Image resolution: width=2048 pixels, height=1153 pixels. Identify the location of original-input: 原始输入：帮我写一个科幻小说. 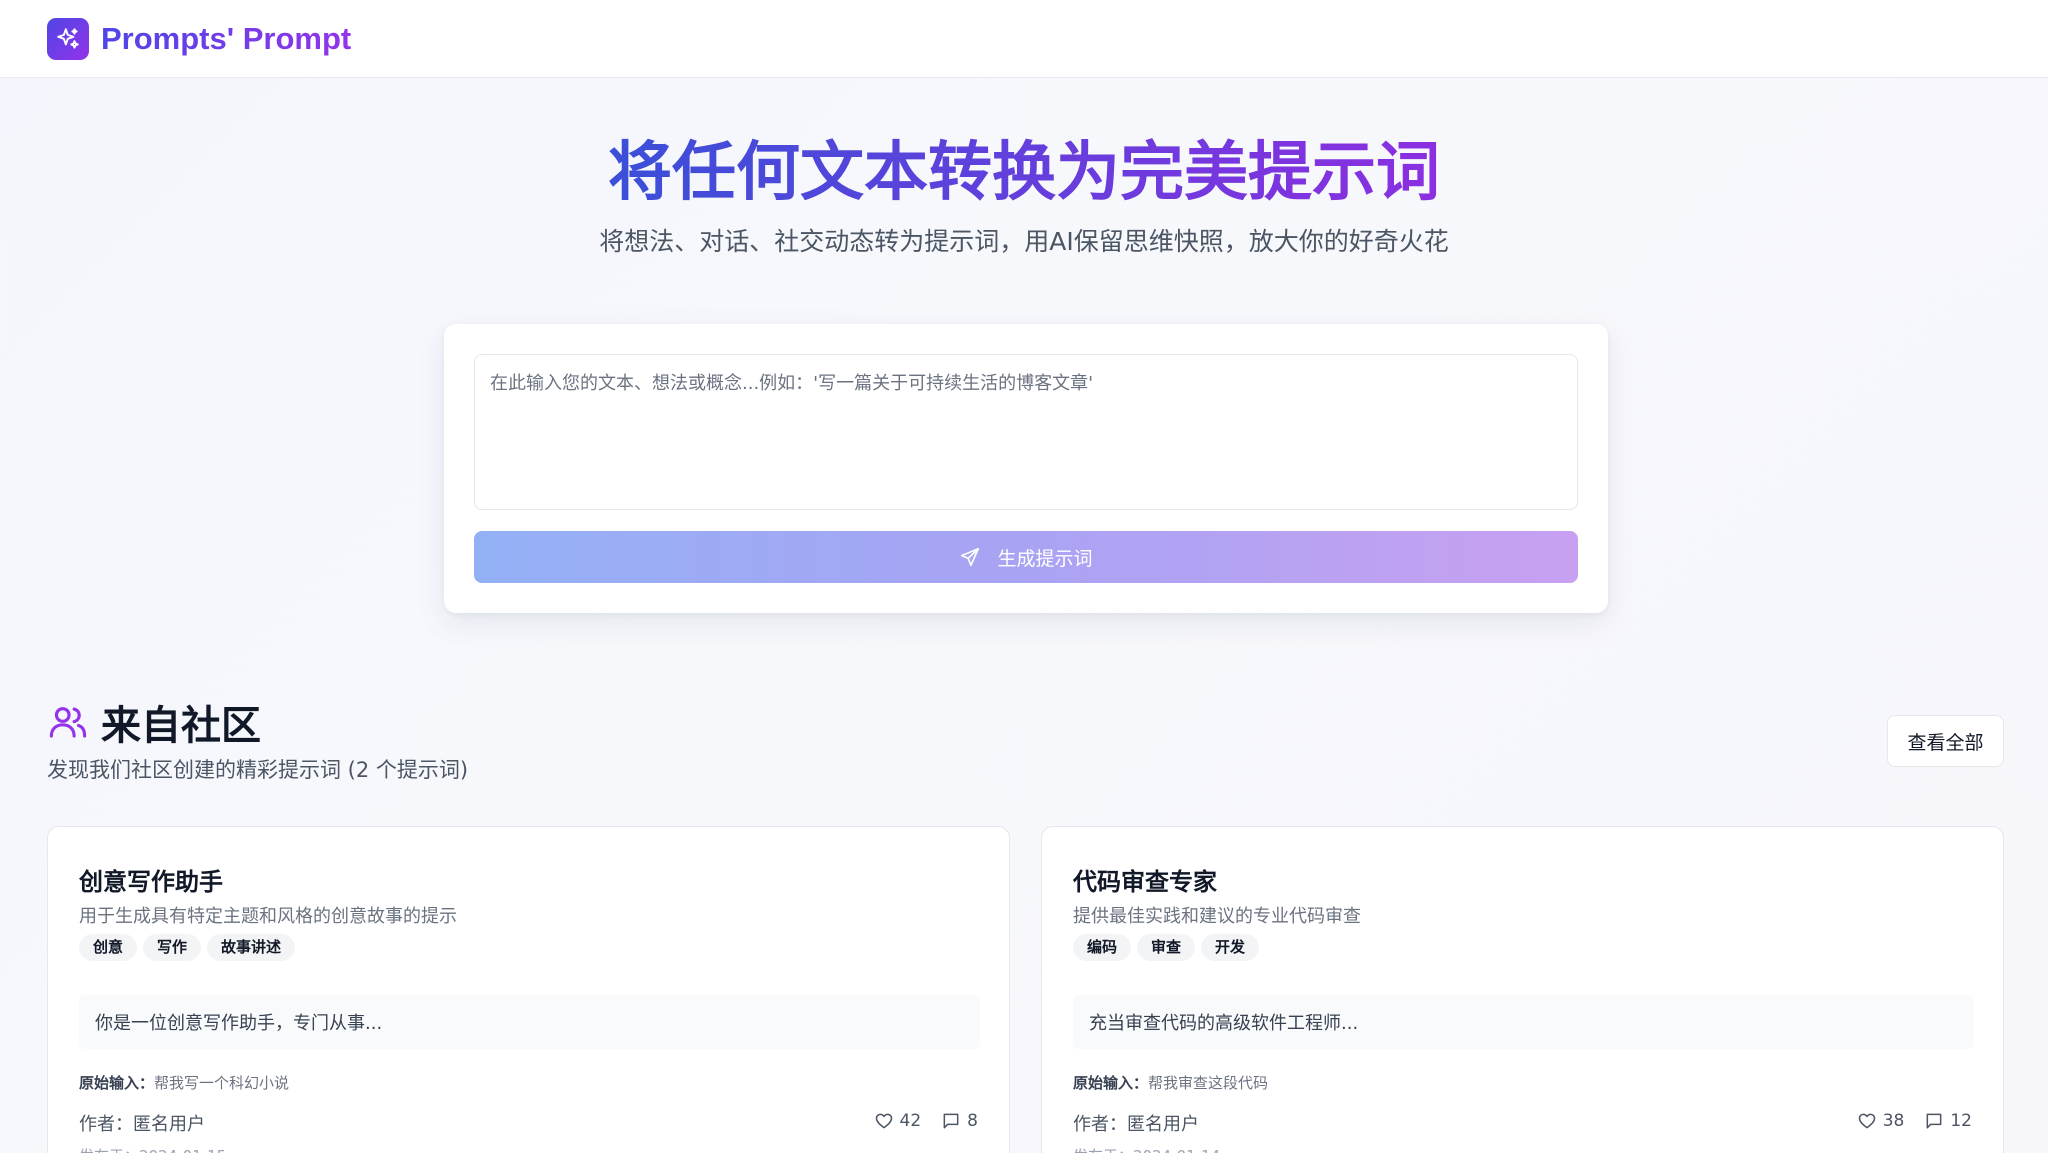
(184, 1082).